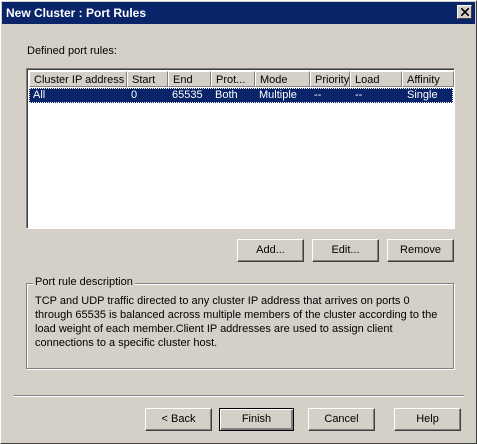 The height and width of the screenshot is (444, 477). What do you see at coordinates (147, 79) in the screenshot?
I see `column-header-start: Start` at bounding box center [147, 79].